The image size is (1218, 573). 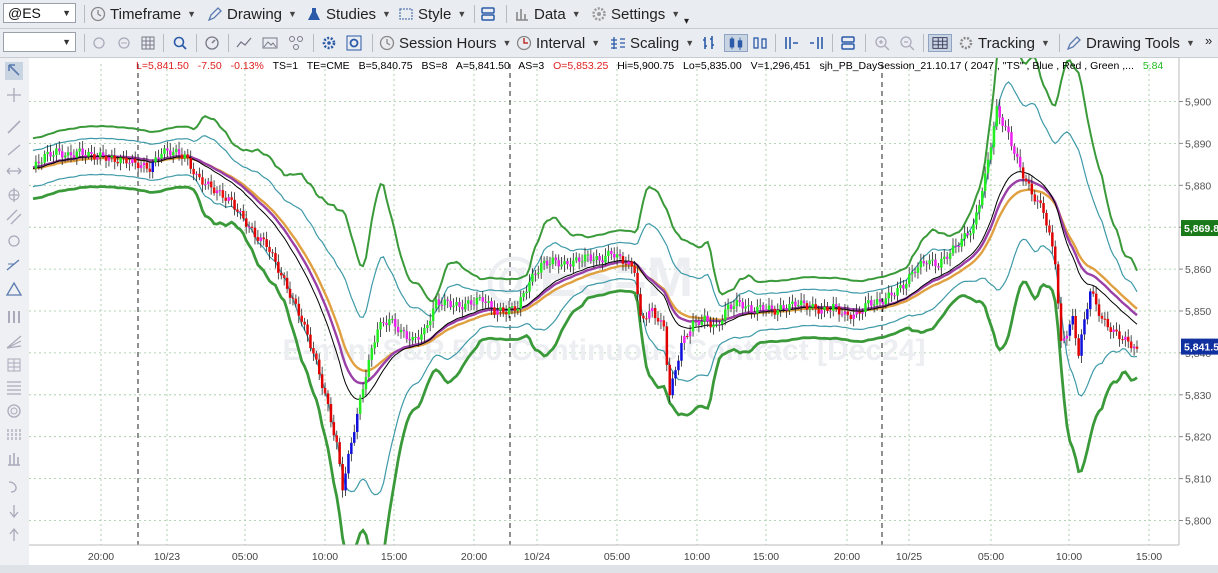 What do you see at coordinates (1208, 40) in the screenshot?
I see `overflow-icon: »` at bounding box center [1208, 40].